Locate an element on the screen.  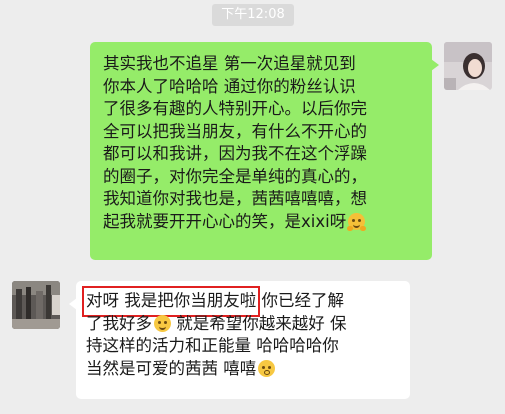
message-line-last: 起我就要开开心心的笑，是xixi呀 is located at coordinates (260, 222).